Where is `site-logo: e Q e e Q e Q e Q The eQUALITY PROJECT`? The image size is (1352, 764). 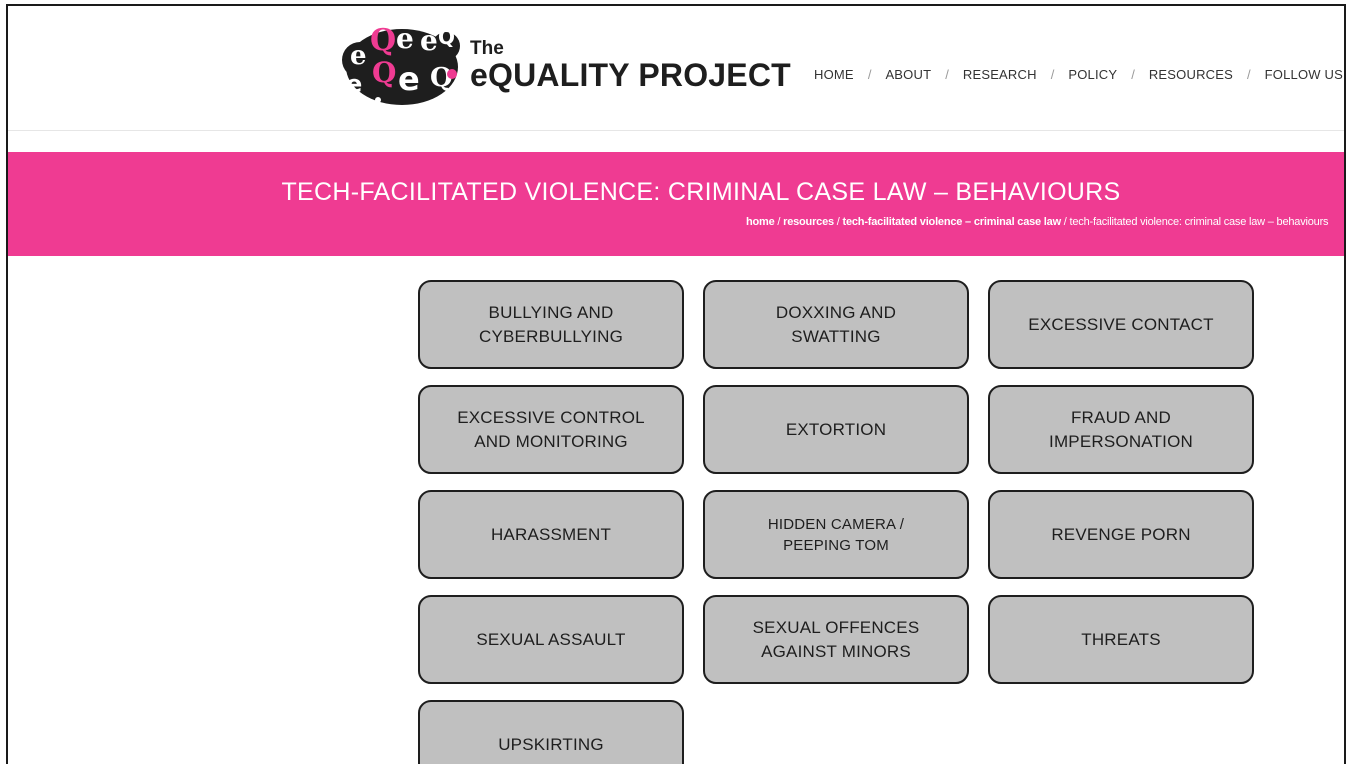 site-logo: e Q e e Q e Q e Q The eQUALITY PROJECT is located at coordinates (564, 65).